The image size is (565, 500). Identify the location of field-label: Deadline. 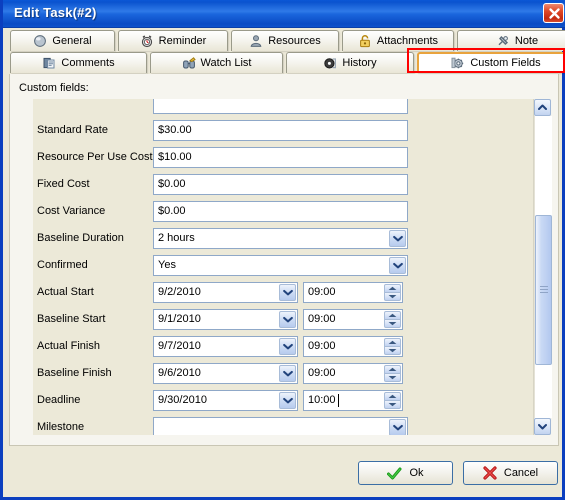
(59, 400).